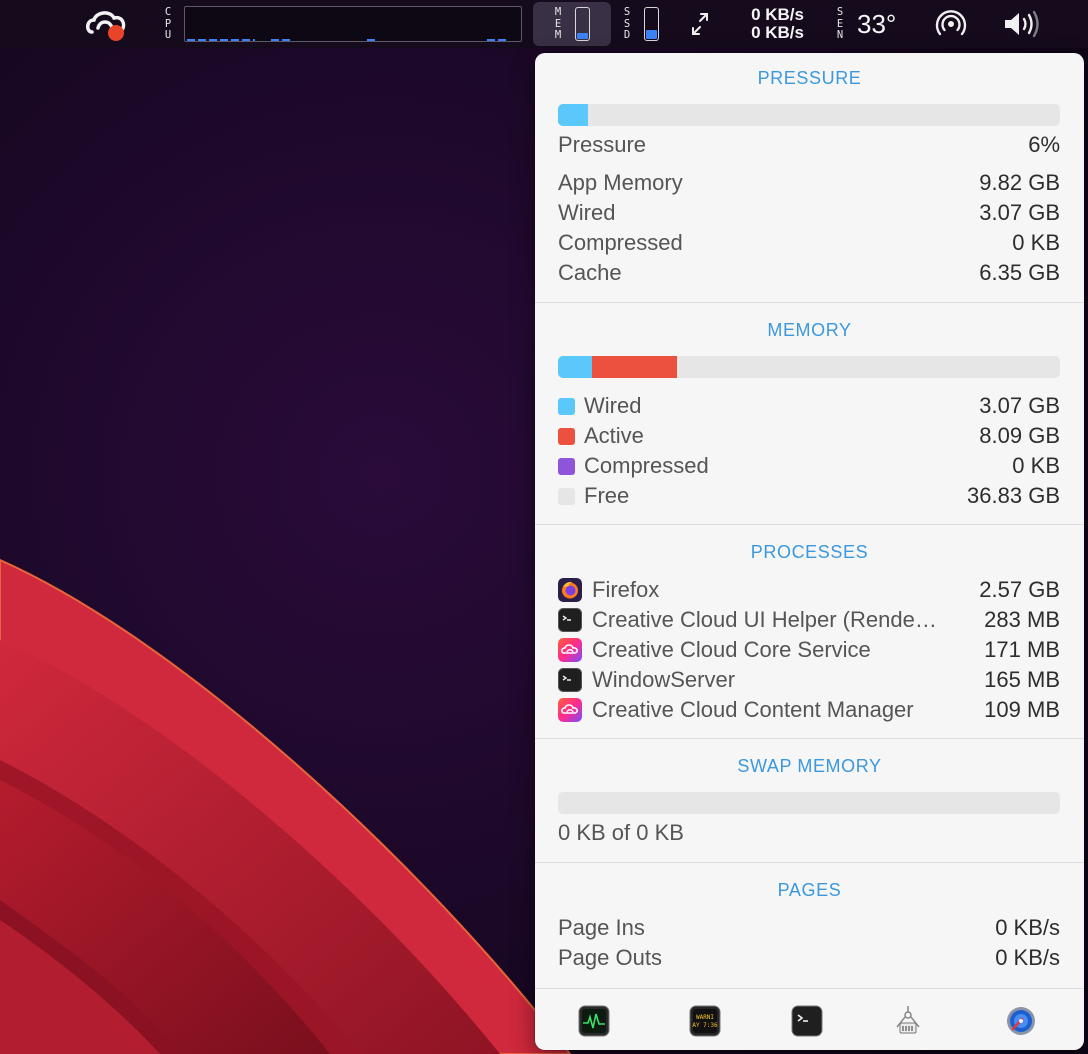 The height and width of the screenshot is (1054, 1088). What do you see at coordinates (620, 242) in the screenshot?
I see `row-label: Compressed` at bounding box center [620, 242].